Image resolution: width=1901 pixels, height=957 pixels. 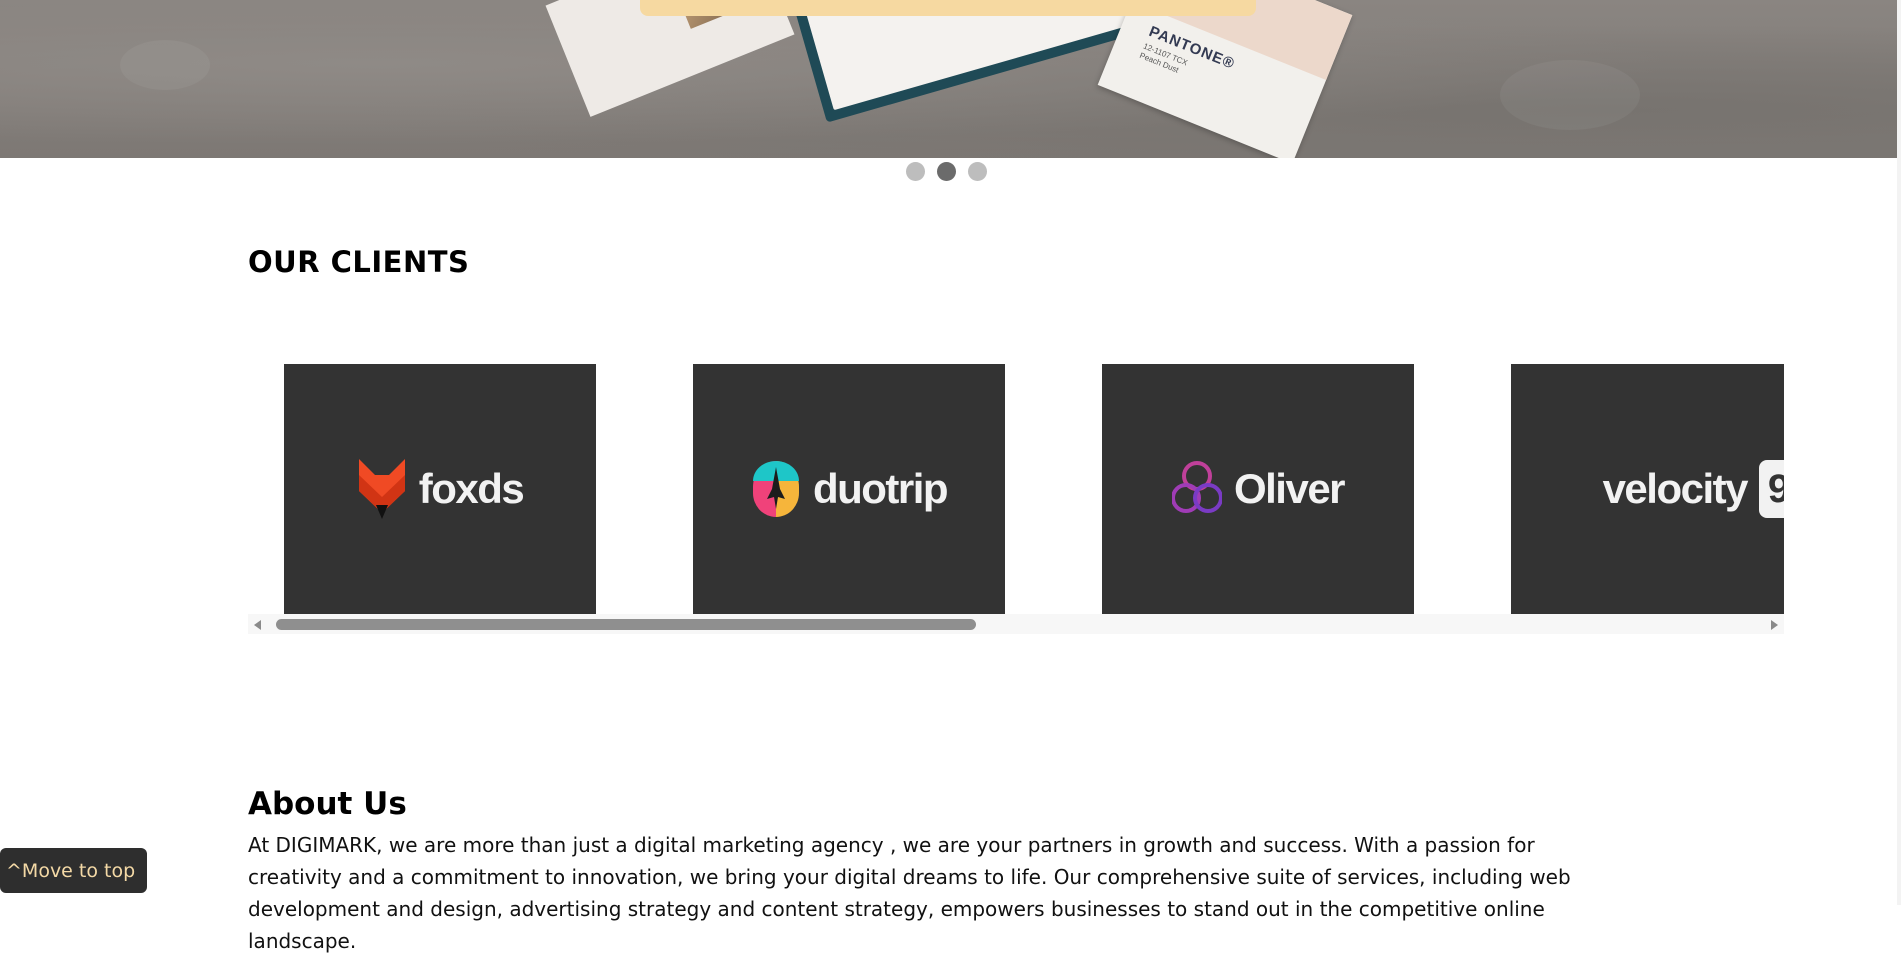 I want to click on client-logo-duotrip: duotrip, so click(x=849, y=489).